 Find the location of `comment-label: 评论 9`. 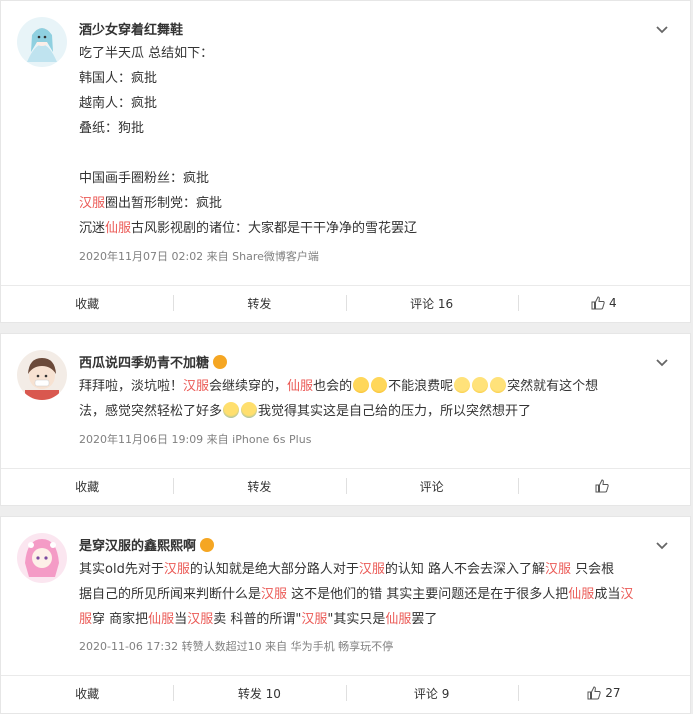

comment-label: 评论 9 is located at coordinates (431, 693).